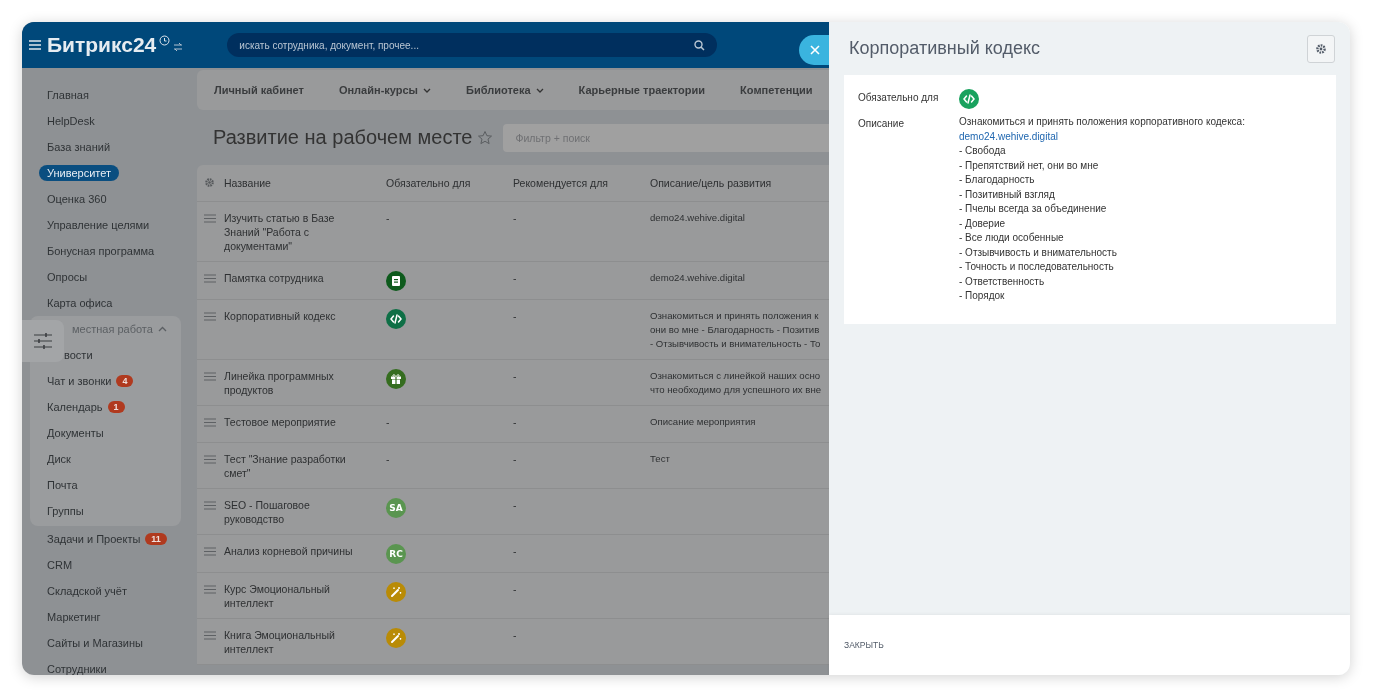 The height and width of the screenshot is (698, 1373). What do you see at coordinates (982, 296) in the screenshot?
I see `list-item: - Порядок` at bounding box center [982, 296].